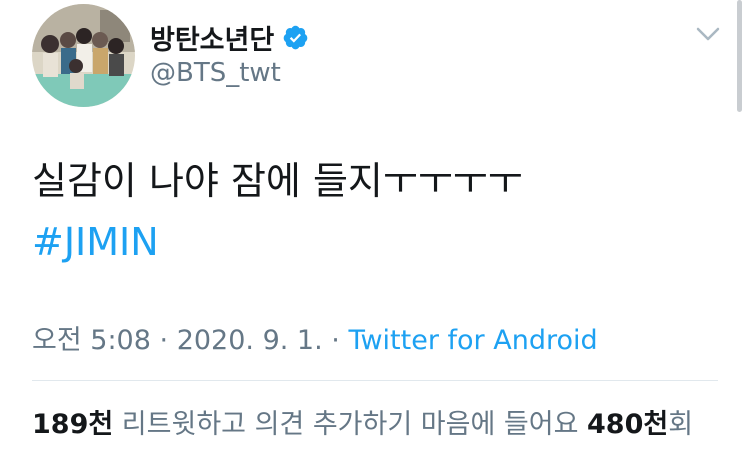 Image resolution: width=750 pixels, height=451 pixels. I want to click on likes-label: 마음에 들어요, so click(500, 424).